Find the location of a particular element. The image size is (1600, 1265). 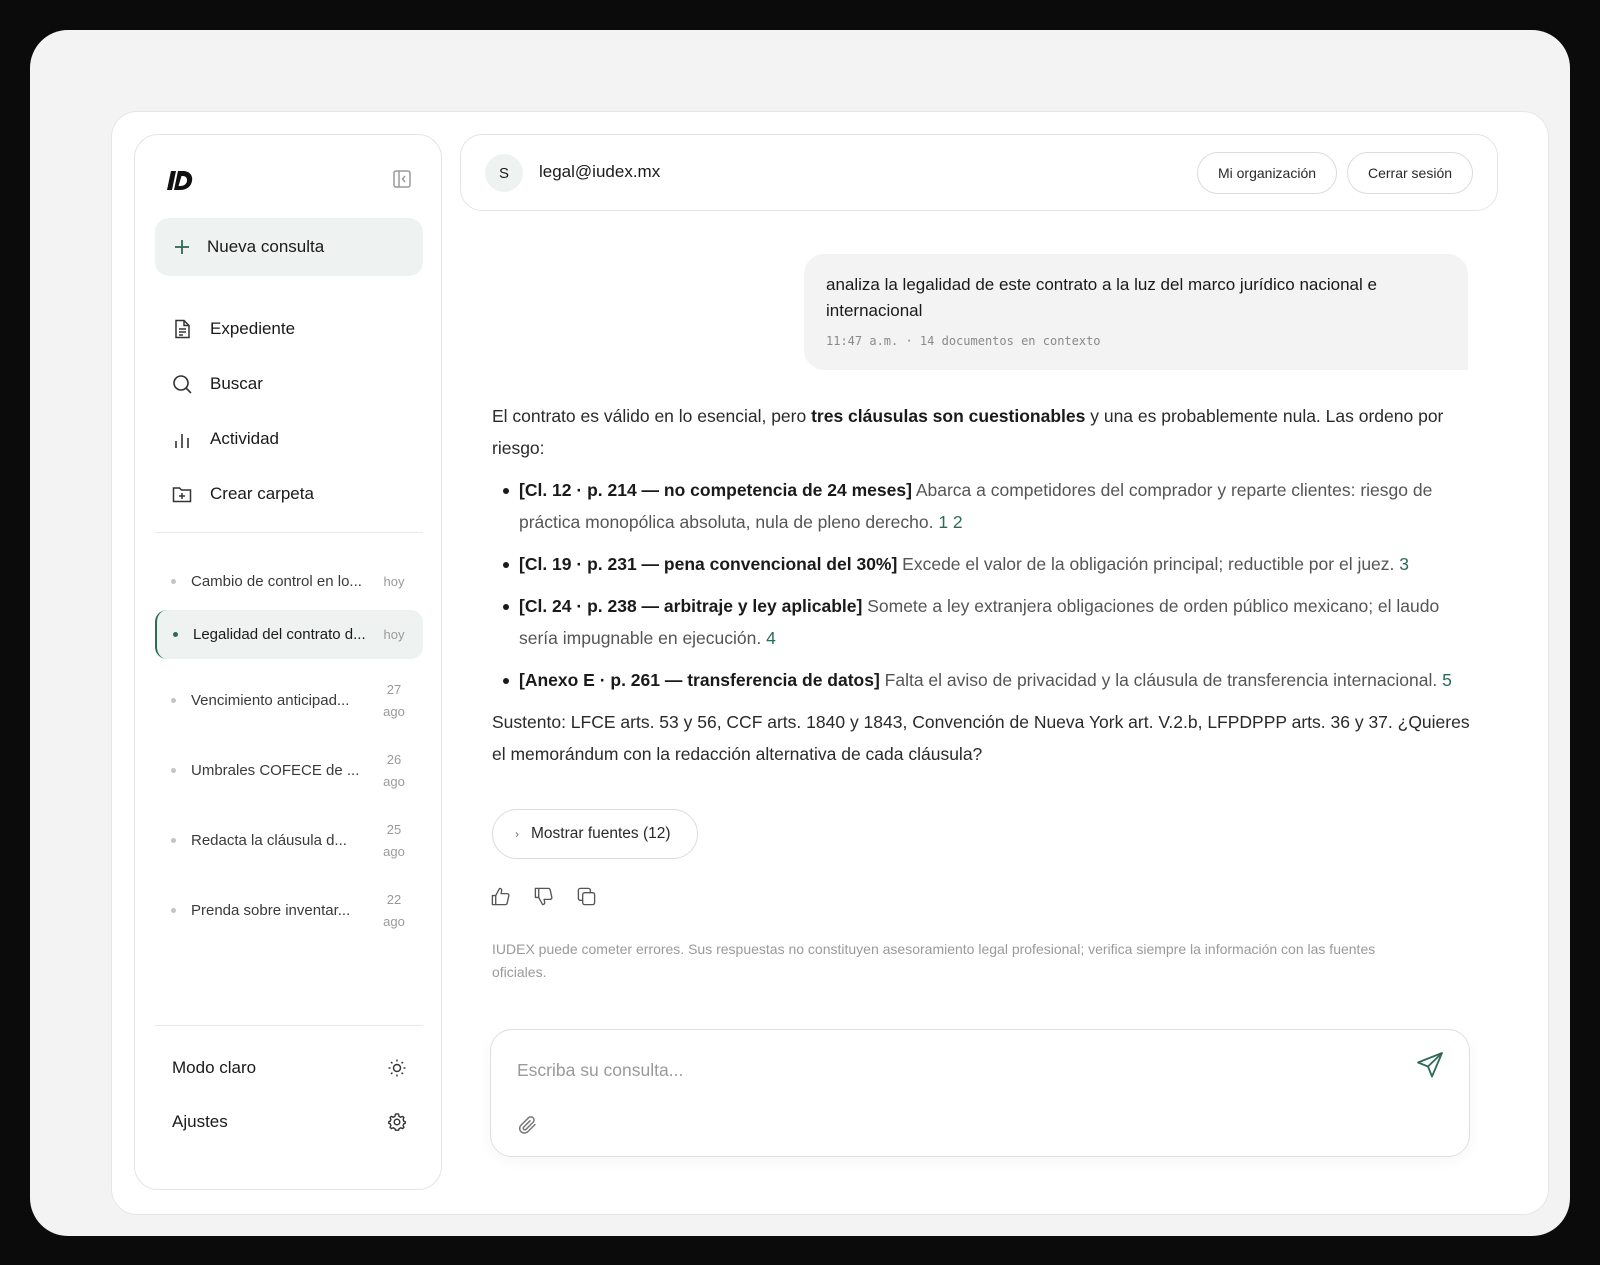

sidebar-item-buscar: Buscar is located at coordinates (289, 383).